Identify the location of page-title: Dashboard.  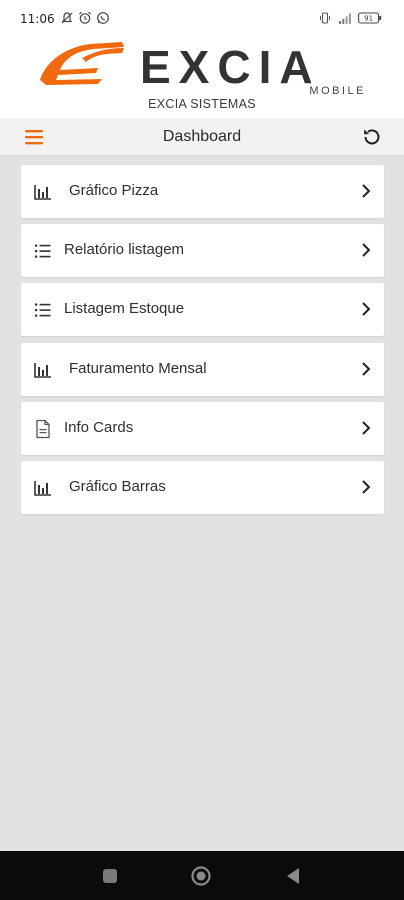
(202, 136).